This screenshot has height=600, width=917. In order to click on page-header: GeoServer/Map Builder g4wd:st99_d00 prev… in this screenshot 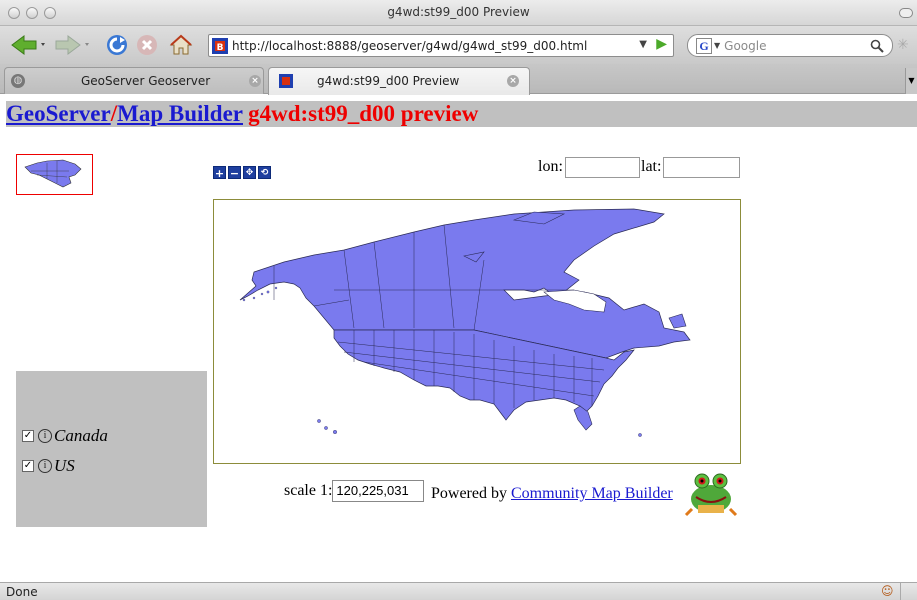, I will do `click(461, 114)`.